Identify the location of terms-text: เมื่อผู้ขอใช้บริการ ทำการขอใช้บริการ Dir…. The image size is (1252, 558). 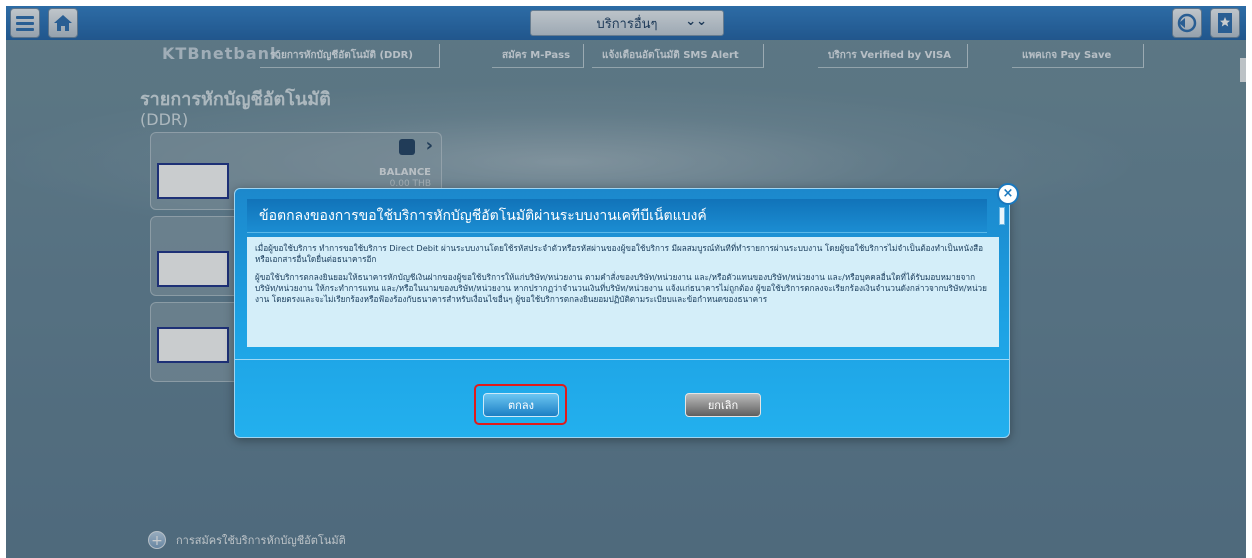
(623, 292).